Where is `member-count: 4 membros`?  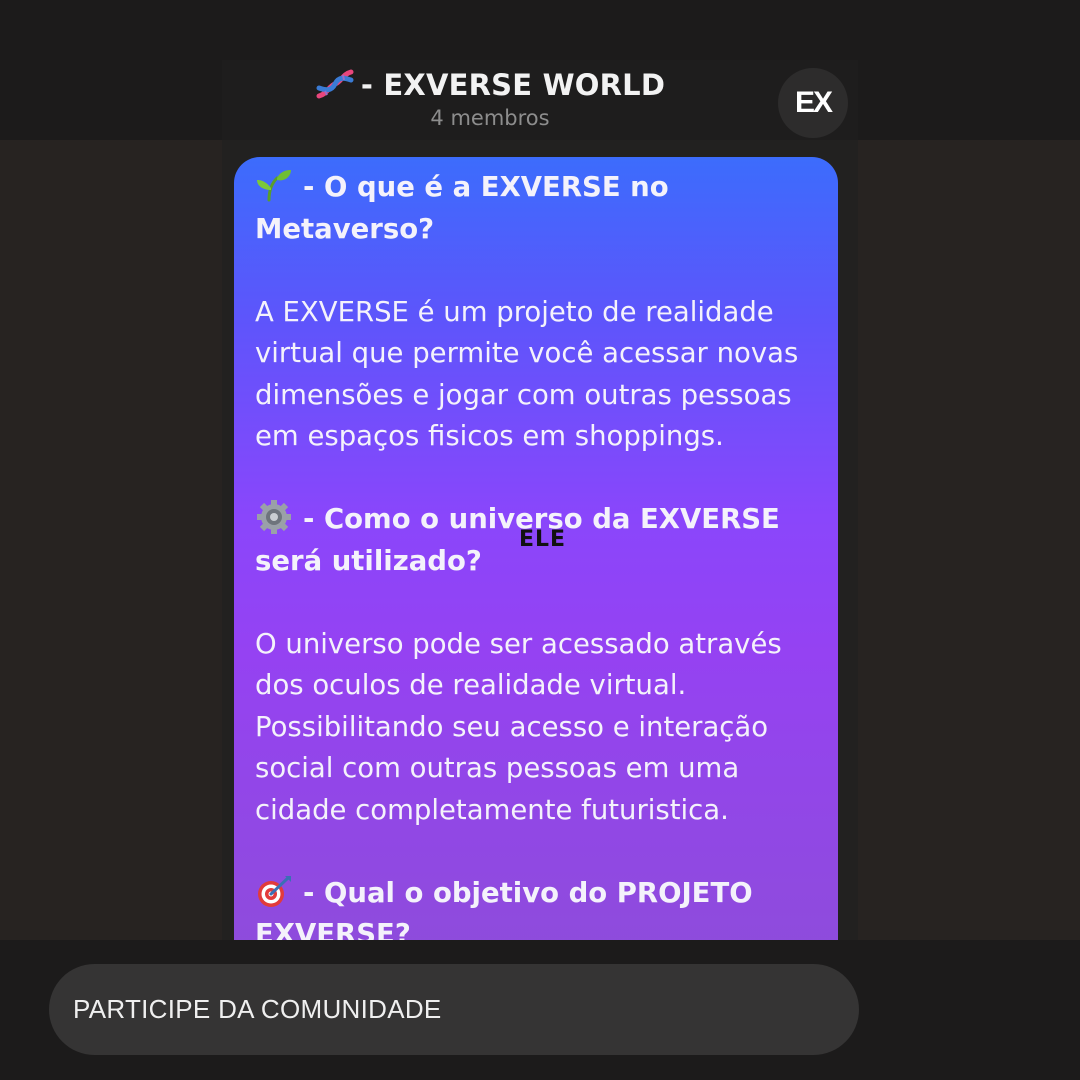
member-count: 4 membros is located at coordinates (490, 118).